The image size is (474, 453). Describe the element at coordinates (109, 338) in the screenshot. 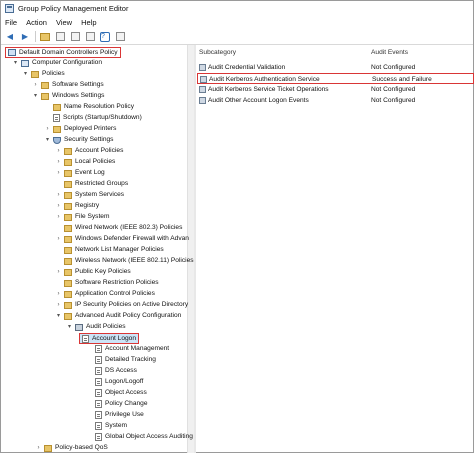

I see `tree-node: Account Logon` at that location.